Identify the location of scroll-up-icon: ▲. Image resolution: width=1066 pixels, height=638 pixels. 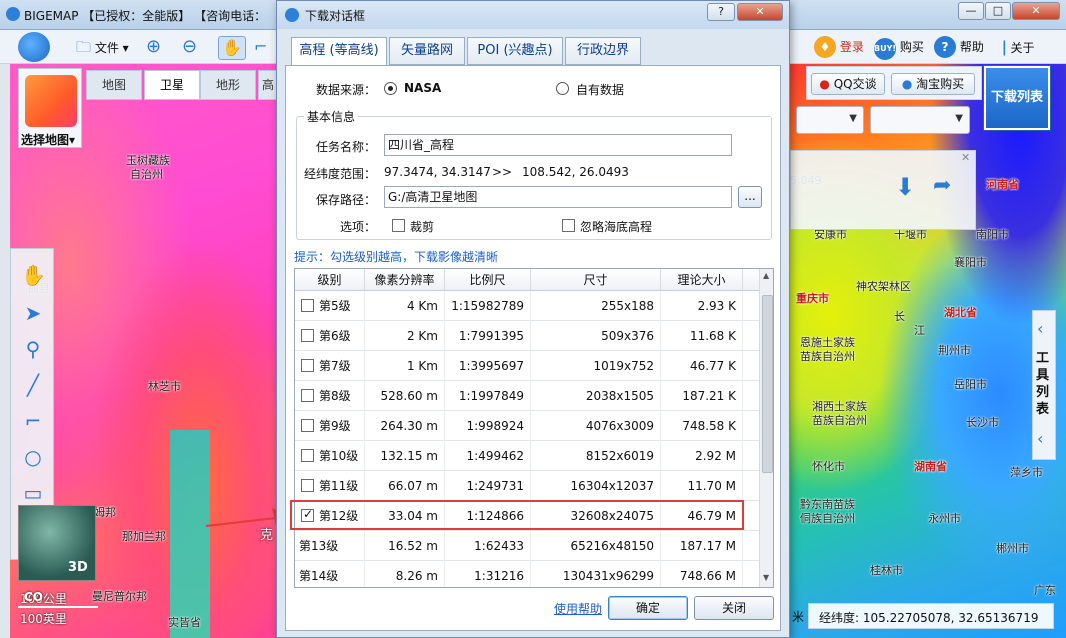
(766, 275).